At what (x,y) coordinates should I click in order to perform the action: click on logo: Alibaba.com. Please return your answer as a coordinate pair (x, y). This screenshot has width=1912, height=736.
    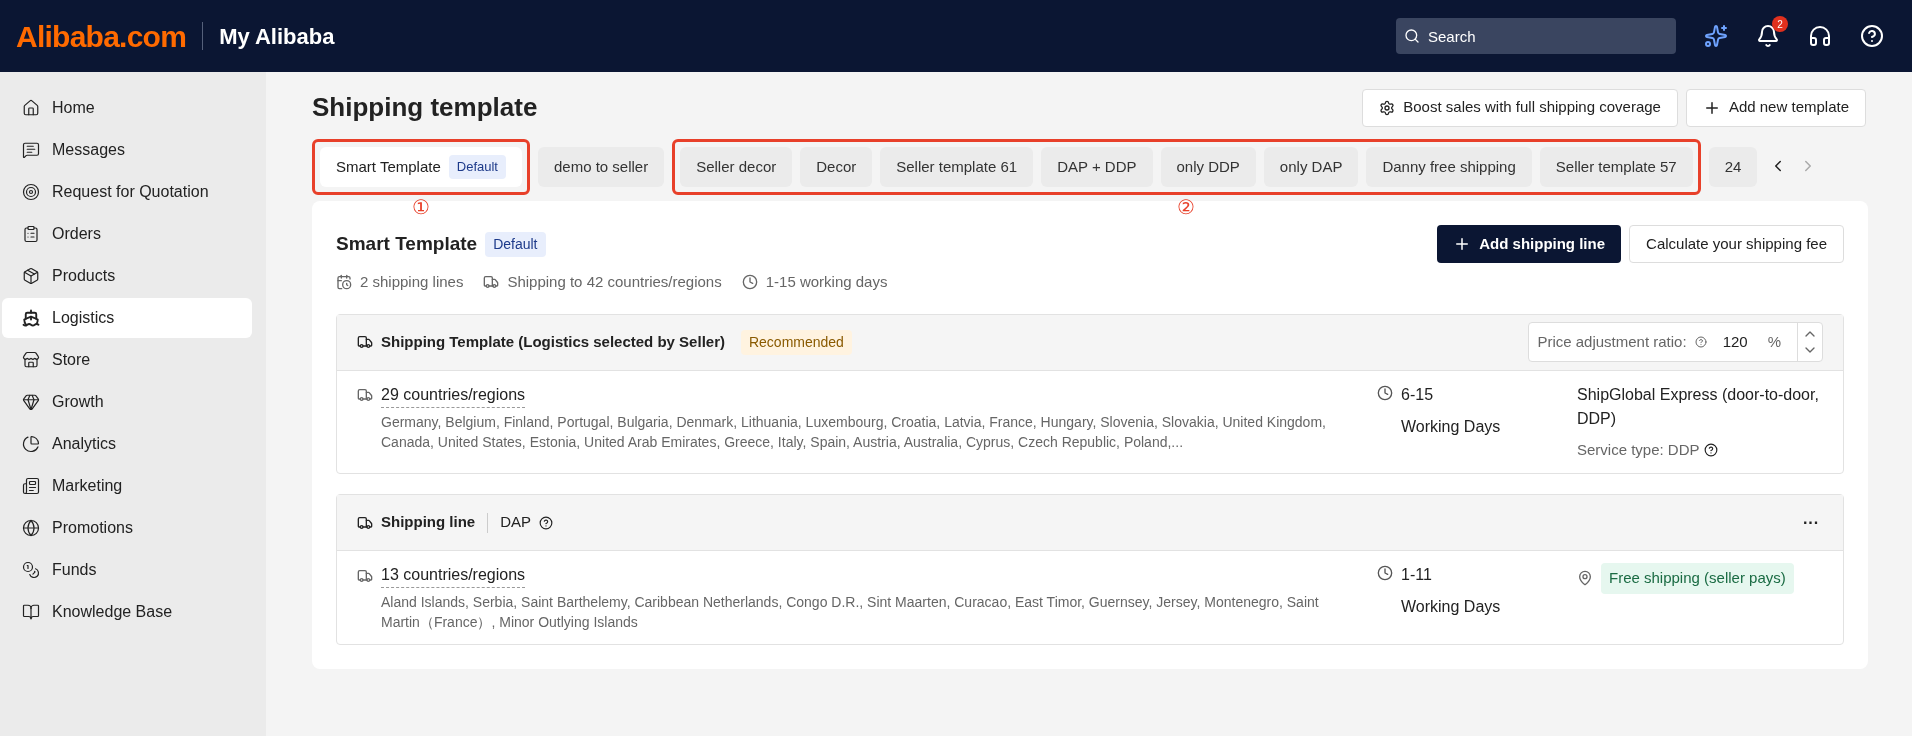
    Looking at the image, I should click on (101, 36).